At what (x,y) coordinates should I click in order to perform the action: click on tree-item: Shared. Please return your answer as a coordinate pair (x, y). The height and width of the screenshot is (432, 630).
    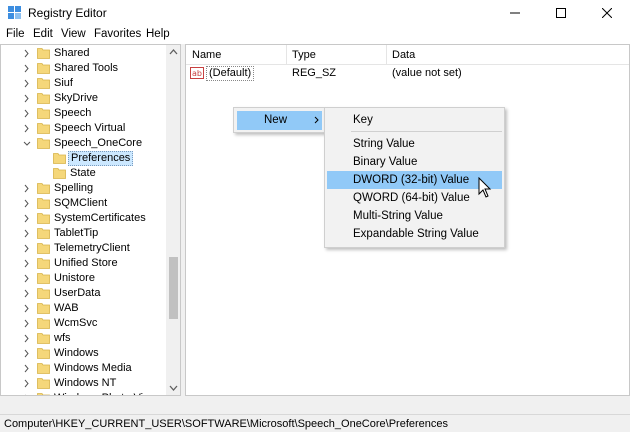
    Looking at the image, I should click on (83, 53).